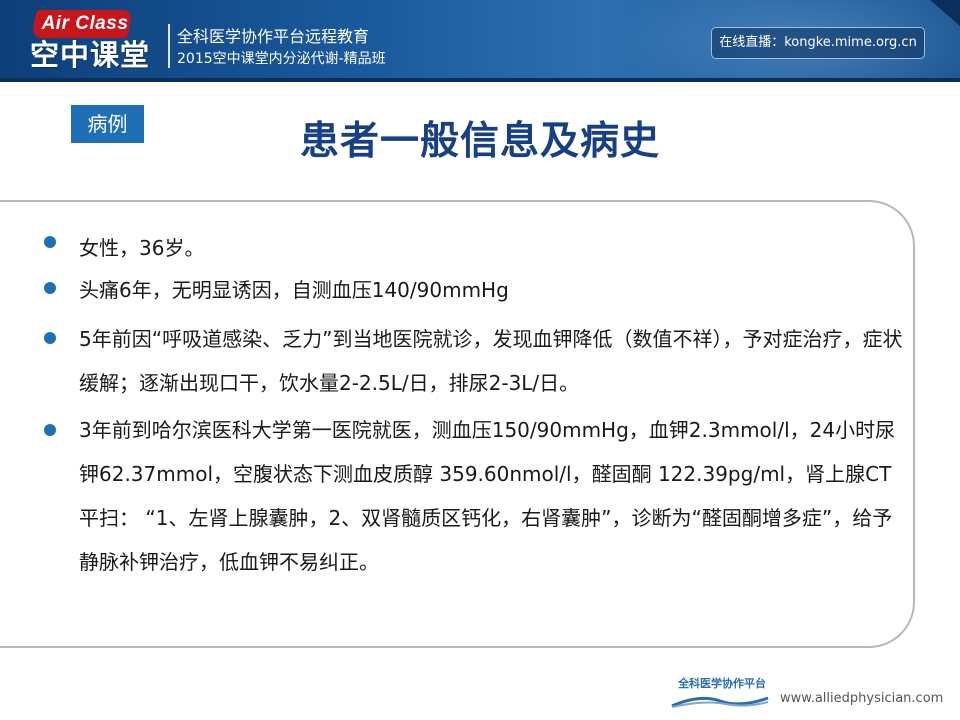  Describe the element at coordinates (273, 36) in the screenshot. I see `platform-name: 全科医学协作平台远程教育` at that location.